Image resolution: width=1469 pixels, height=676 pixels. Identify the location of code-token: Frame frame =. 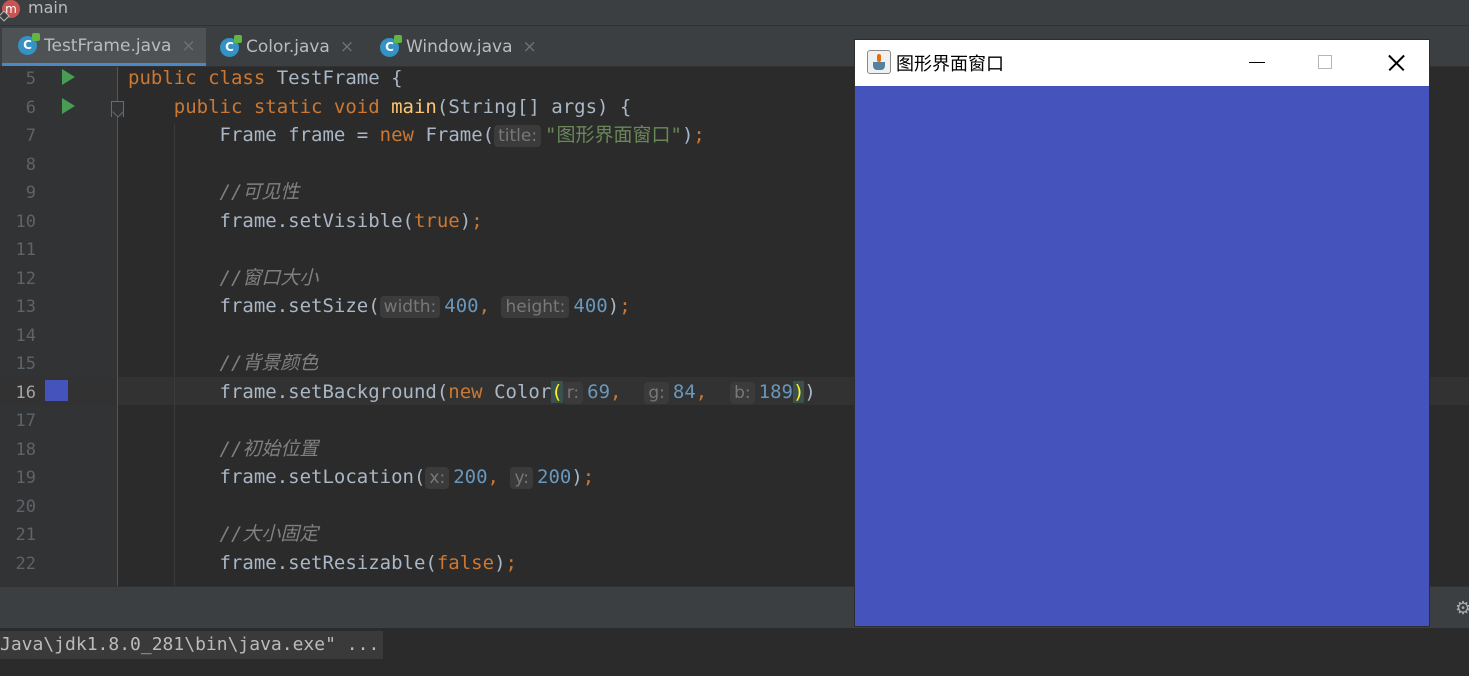
(254, 135).